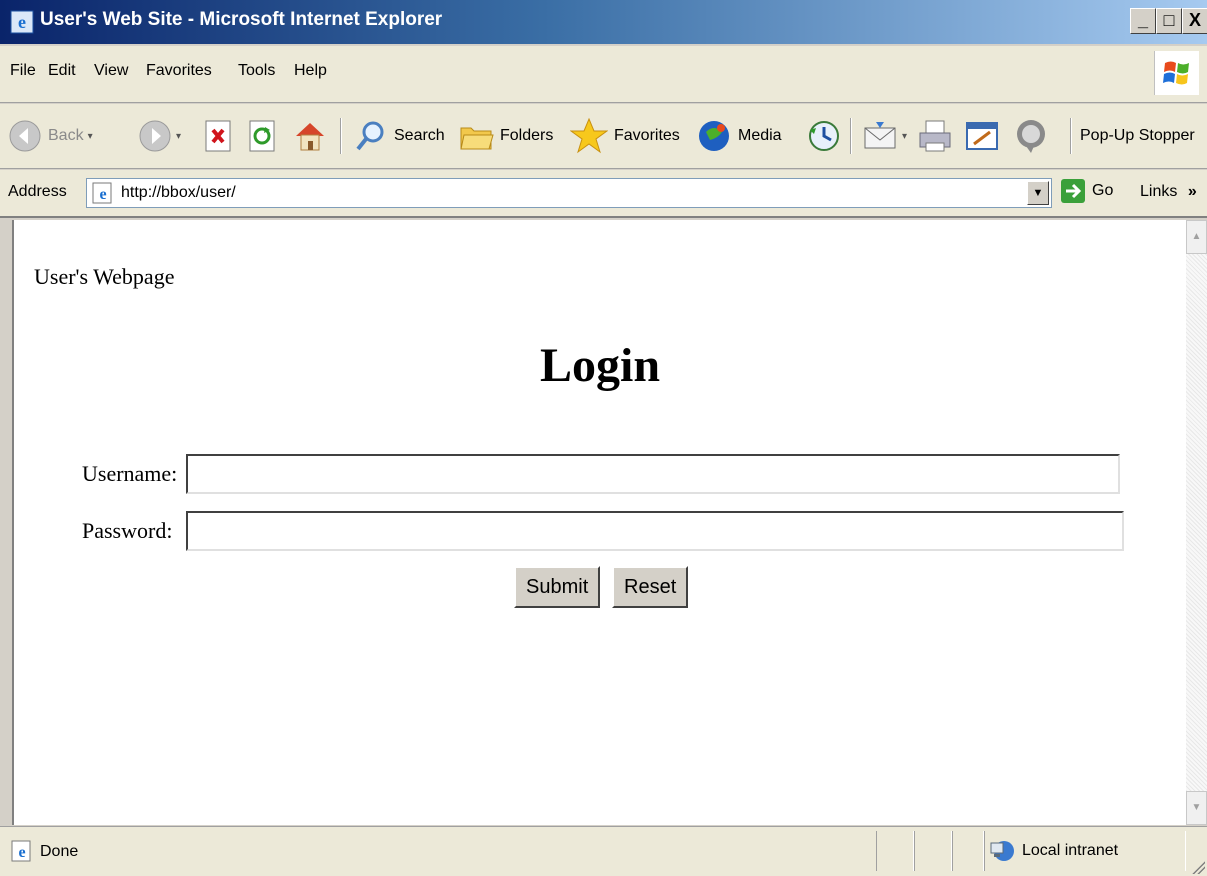 The height and width of the screenshot is (876, 1207). What do you see at coordinates (589, 135) in the screenshot?
I see `star-icon` at bounding box center [589, 135].